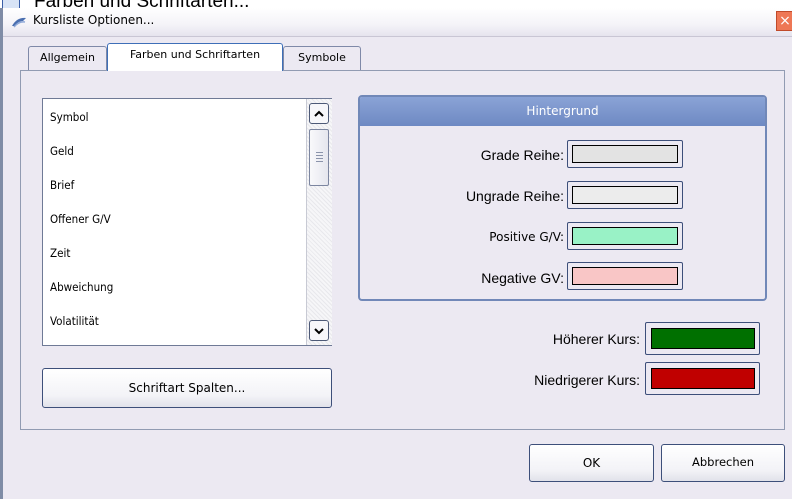  Describe the element at coordinates (62, 154) in the screenshot. I see `list-item: Geld` at that location.